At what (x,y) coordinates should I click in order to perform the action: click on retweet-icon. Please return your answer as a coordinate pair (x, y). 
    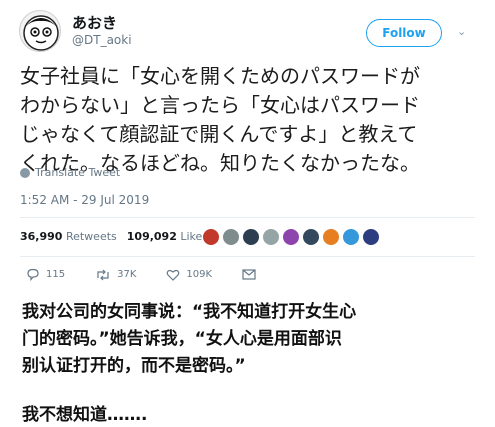
    Looking at the image, I should click on (103, 274).